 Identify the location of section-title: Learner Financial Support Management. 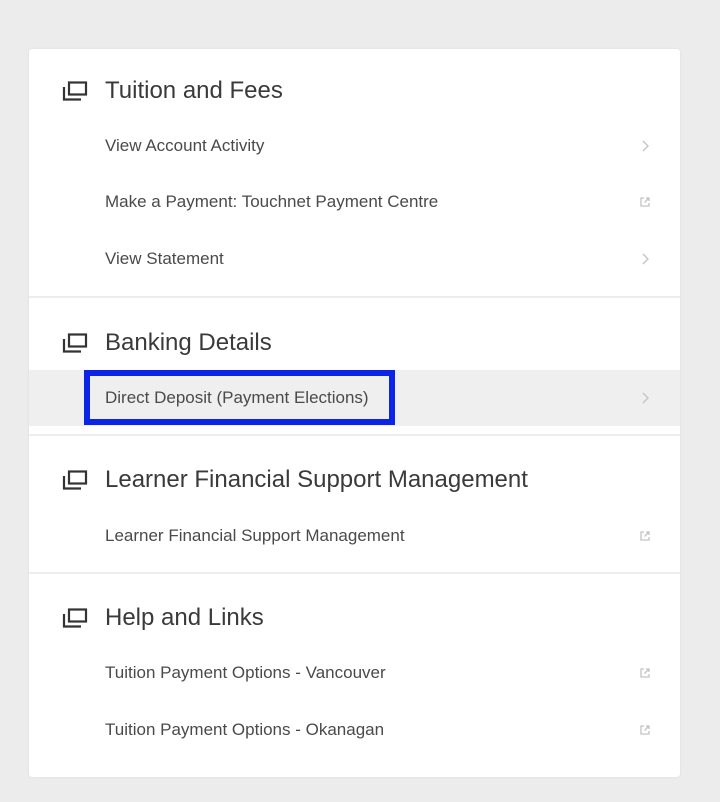
(316, 479).